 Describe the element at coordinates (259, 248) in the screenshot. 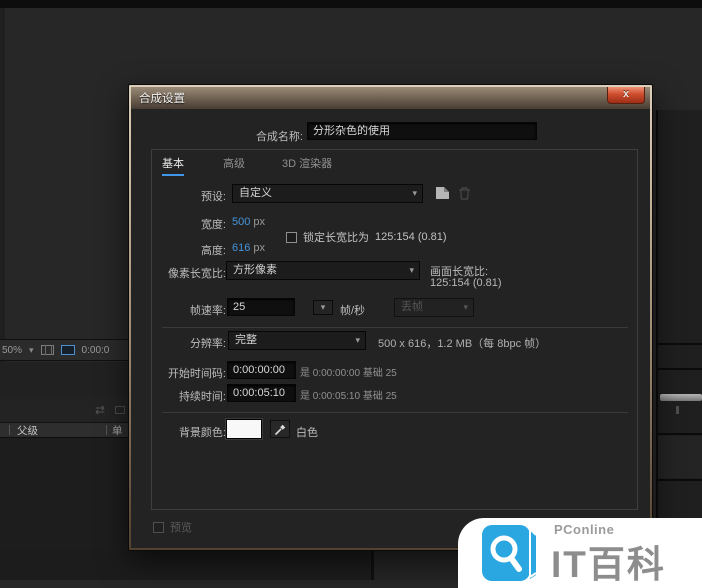

I see `height-unit: px` at that location.